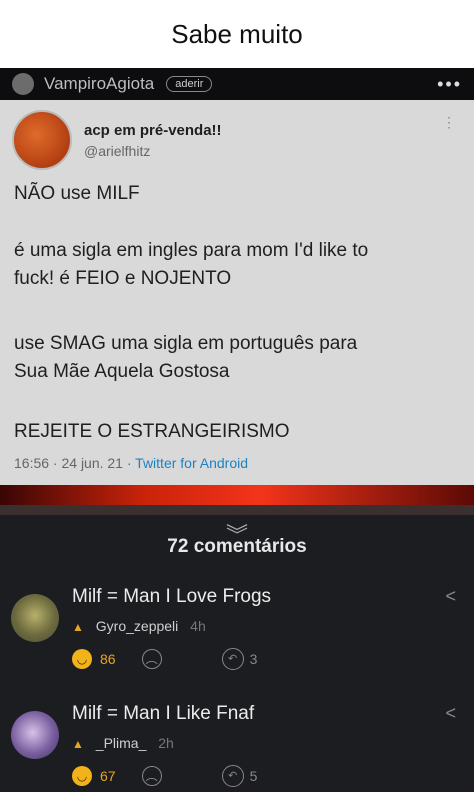 This screenshot has width=474, height=792. Describe the element at coordinates (108, 659) in the screenshot. I see `smile-count: 86` at that location.